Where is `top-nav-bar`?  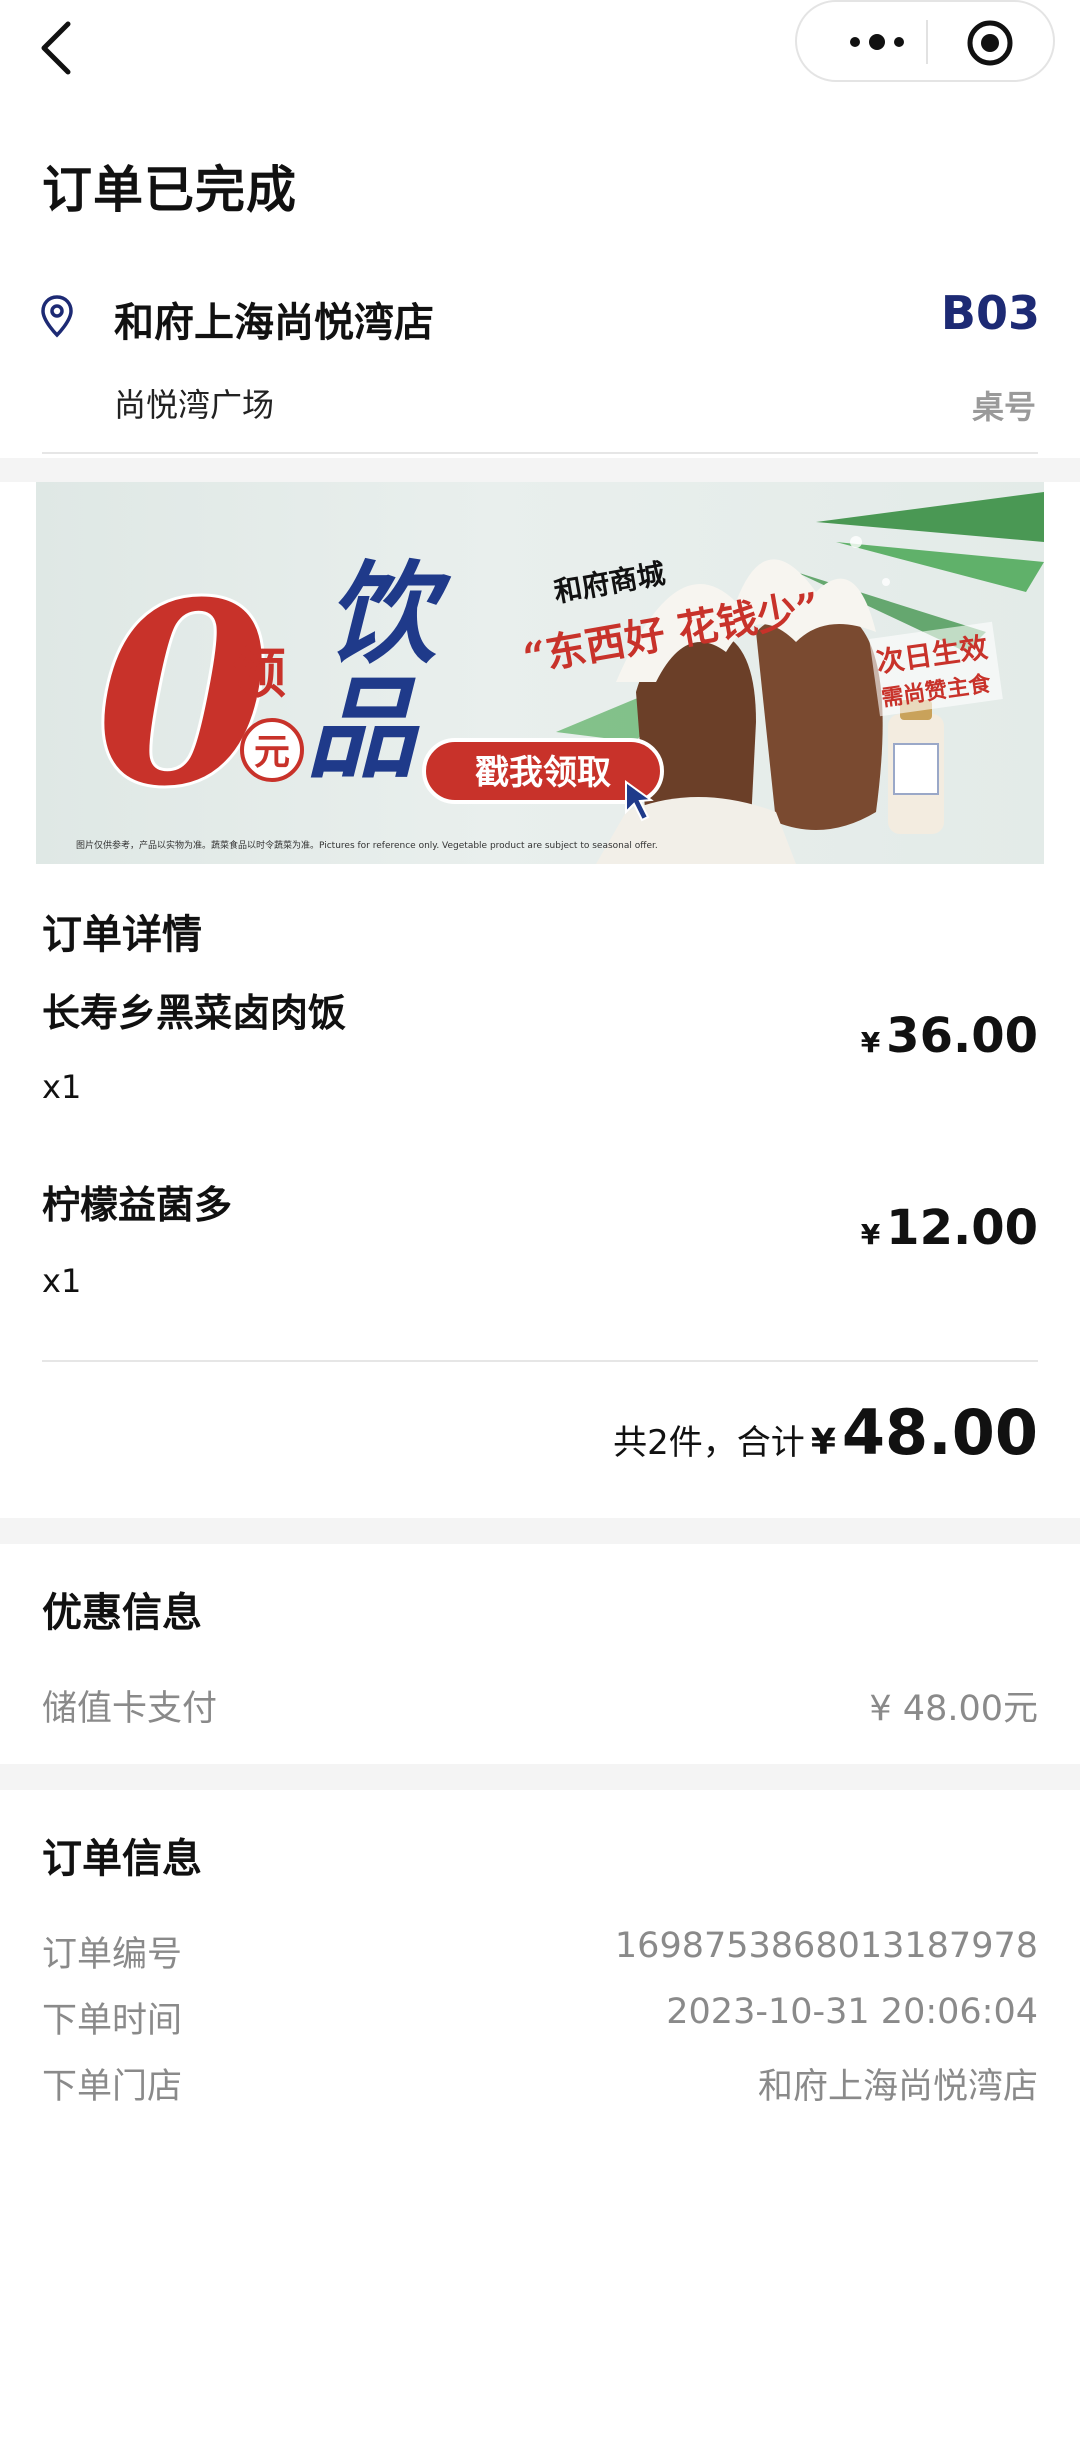 top-nav-bar is located at coordinates (540, 48).